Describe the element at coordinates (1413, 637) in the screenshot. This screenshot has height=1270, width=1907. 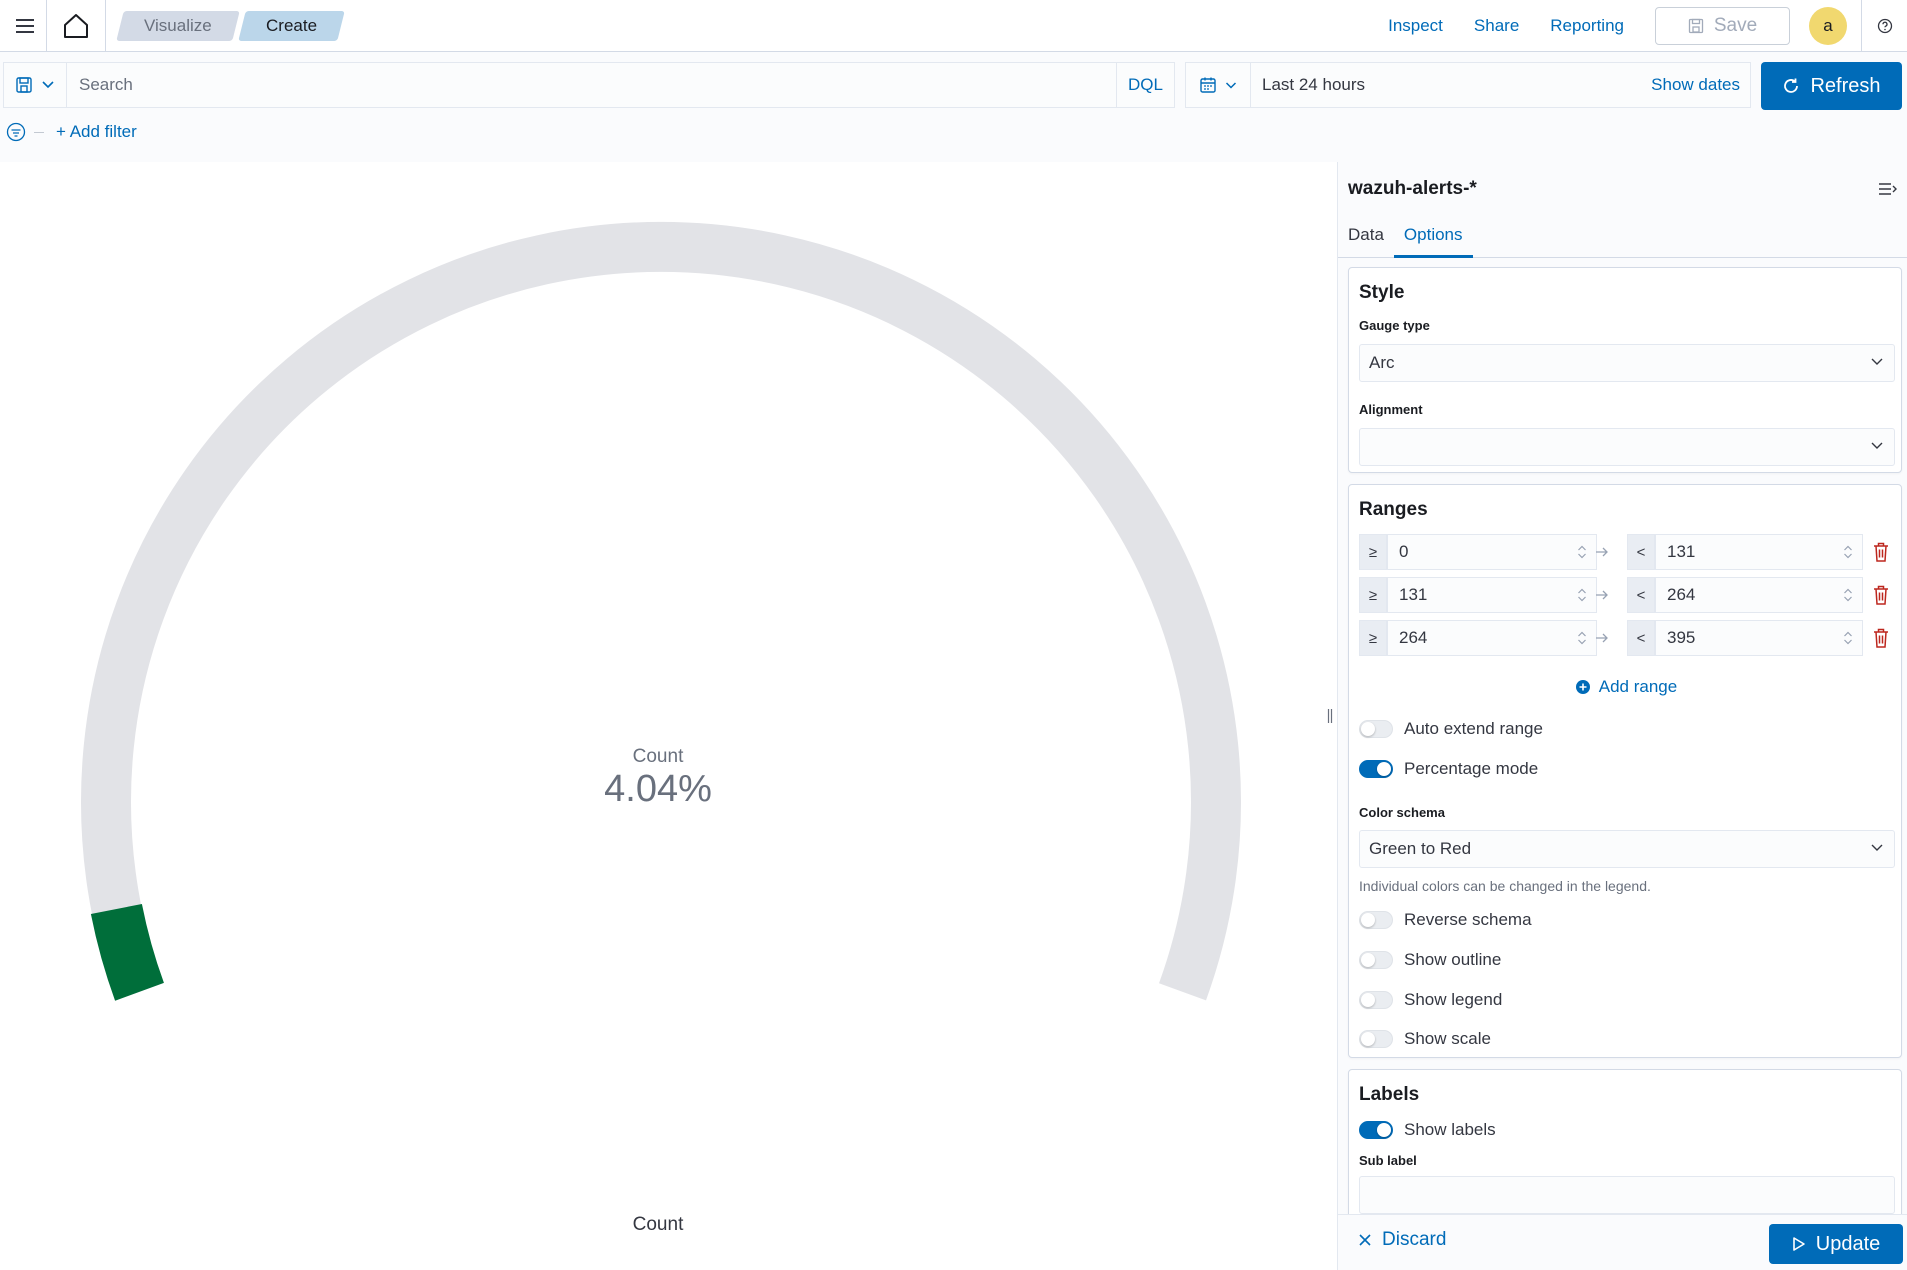
I see `range-from-value: 264` at that location.